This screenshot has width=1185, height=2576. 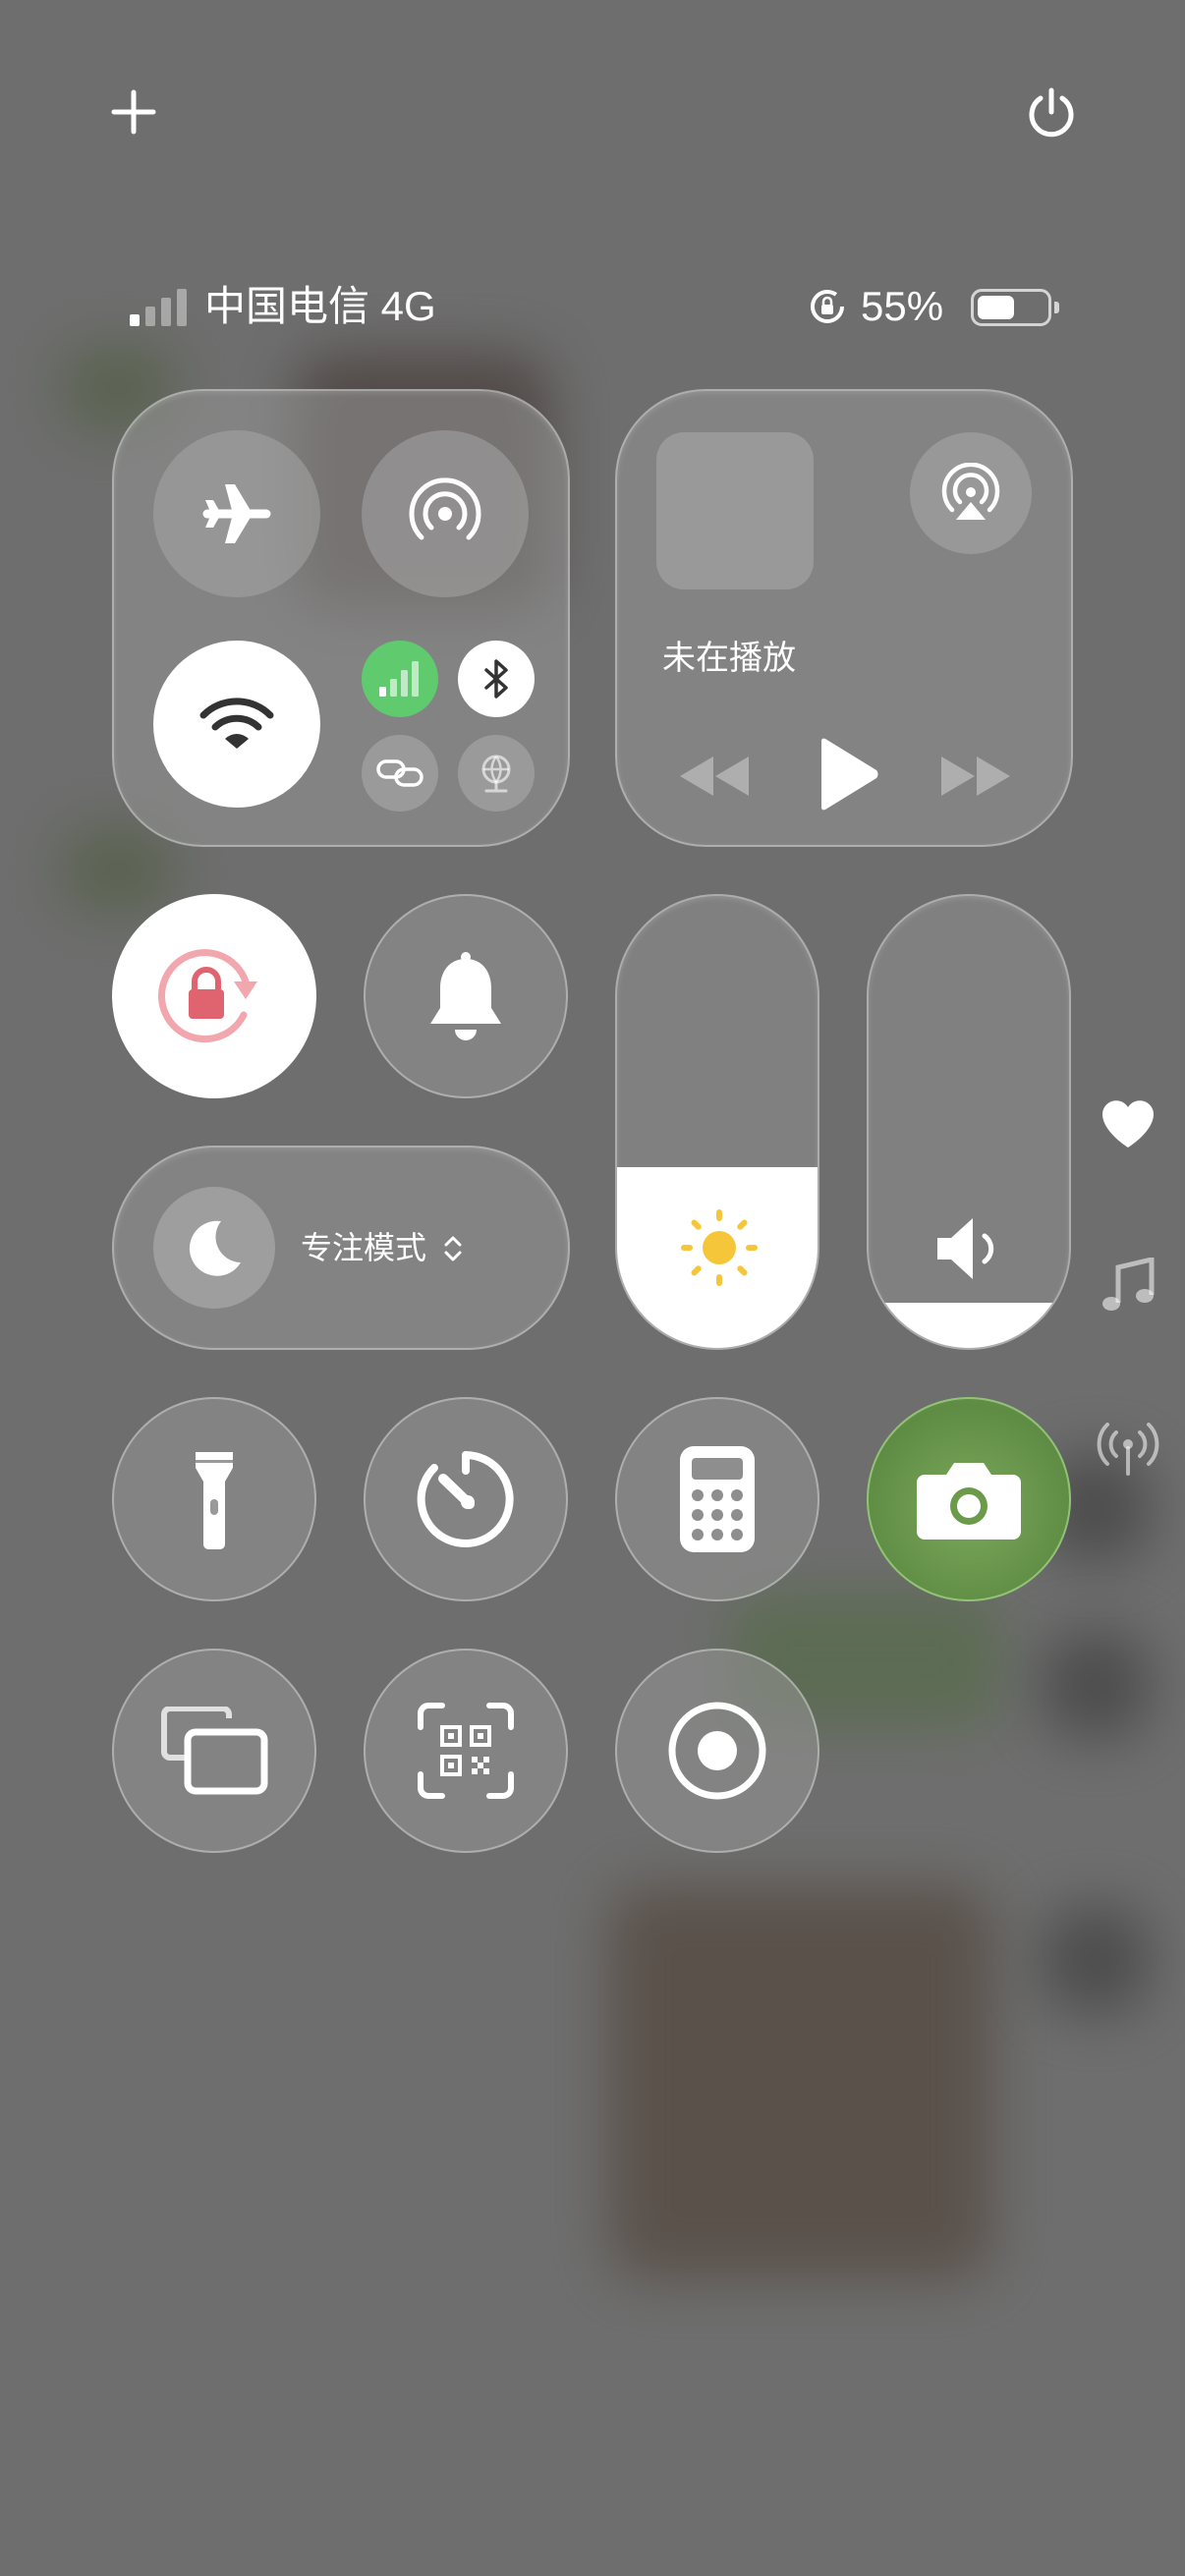 What do you see at coordinates (1015, 307) in the screenshot?
I see `battery-icon` at bounding box center [1015, 307].